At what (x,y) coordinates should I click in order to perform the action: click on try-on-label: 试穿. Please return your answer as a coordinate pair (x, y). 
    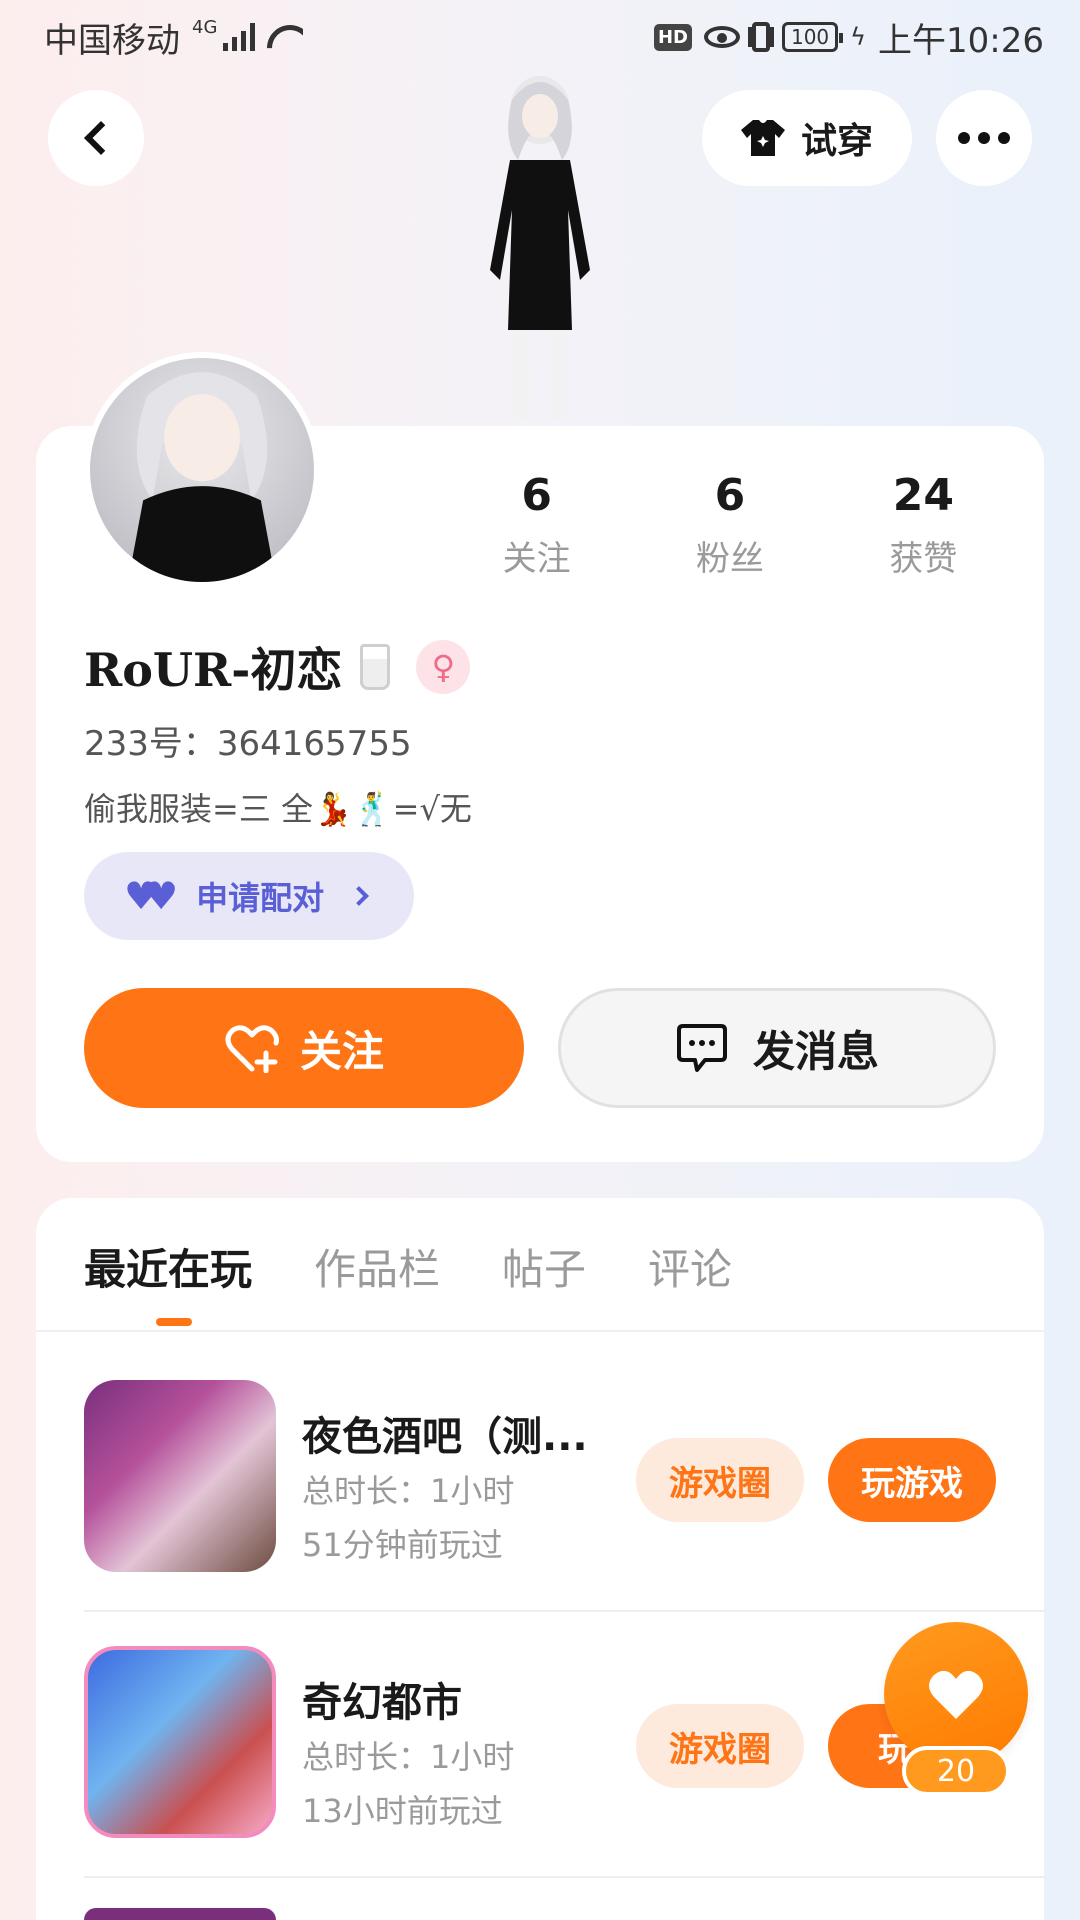
    Looking at the image, I should click on (836, 141).